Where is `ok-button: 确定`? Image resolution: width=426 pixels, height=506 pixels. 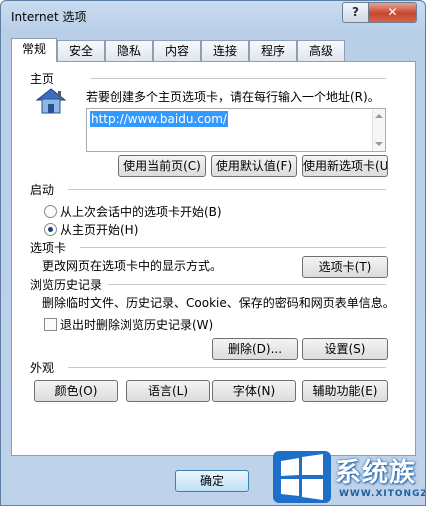 ok-button: 确定 is located at coordinates (212, 481).